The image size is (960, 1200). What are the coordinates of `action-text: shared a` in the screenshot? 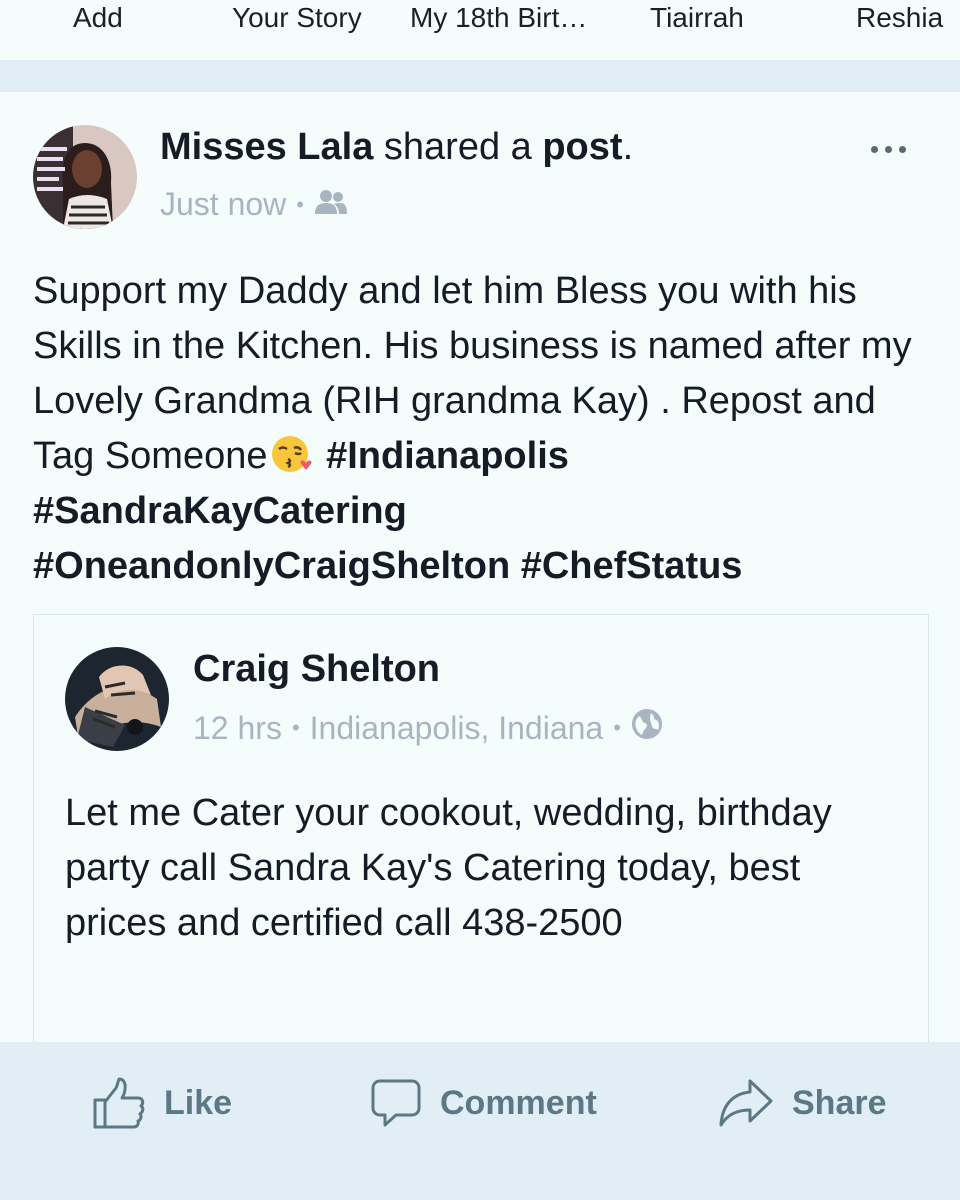 It's located at (458, 147).